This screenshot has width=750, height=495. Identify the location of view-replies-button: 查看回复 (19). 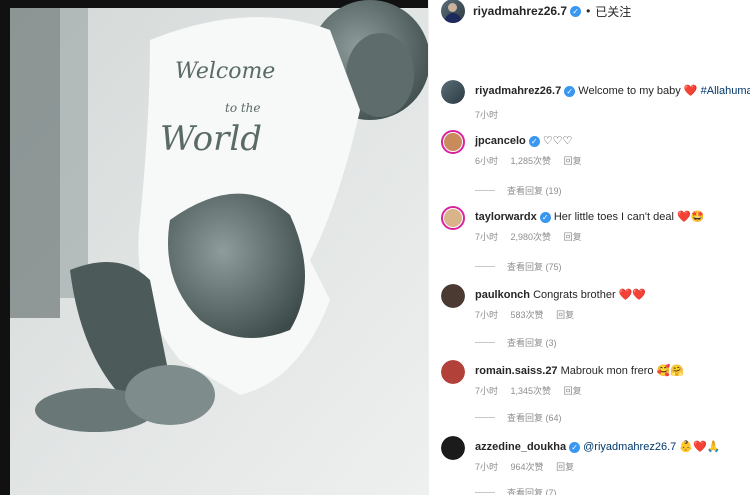
(518, 190).